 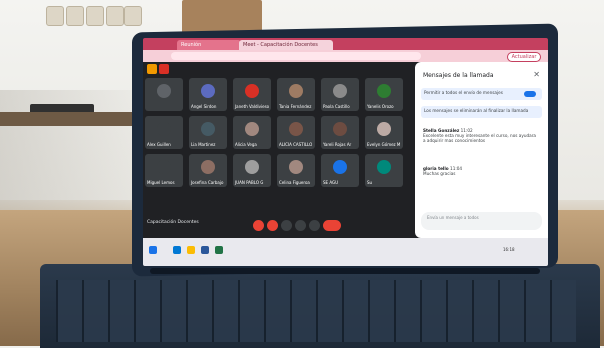 What do you see at coordinates (332, 225) in the screenshot?
I see `leave-call-button` at bounding box center [332, 225].